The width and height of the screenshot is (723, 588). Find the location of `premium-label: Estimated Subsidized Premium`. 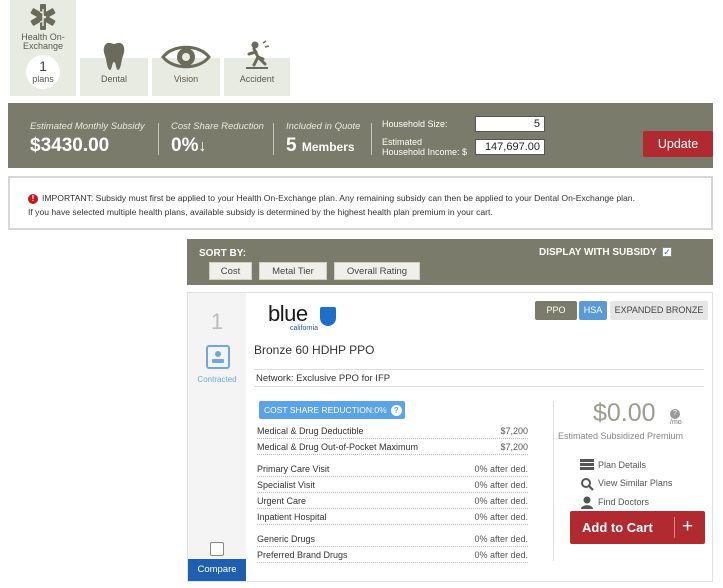

premium-label: Estimated Subsidized Premium is located at coordinates (621, 436).